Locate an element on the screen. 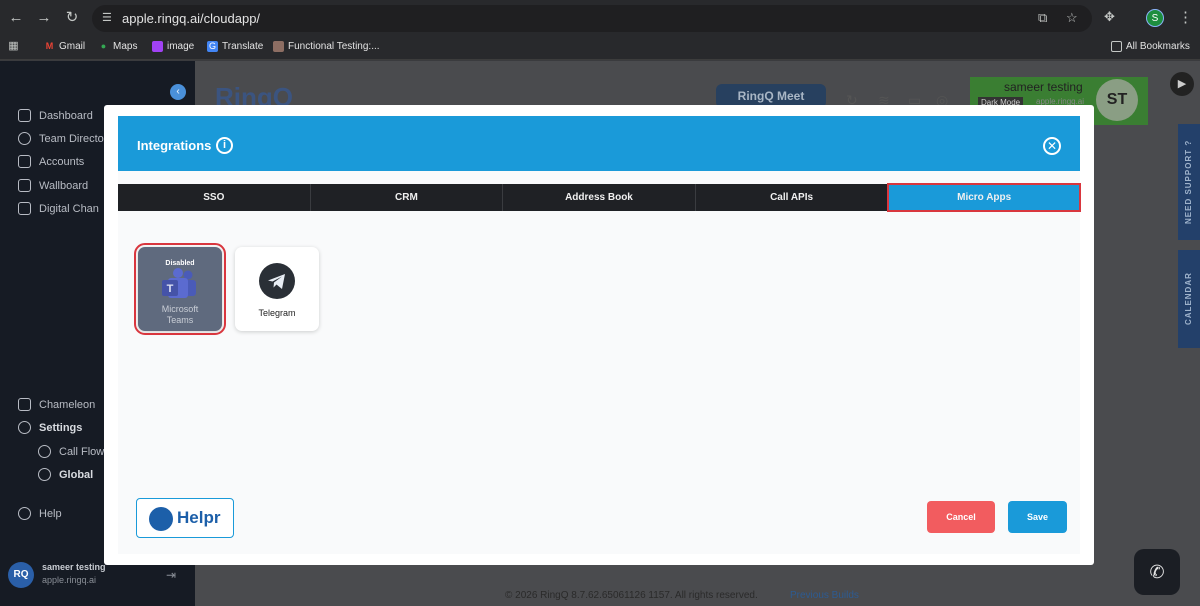  browser-menu-icon: ⋮ is located at coordinates (1185, 17).